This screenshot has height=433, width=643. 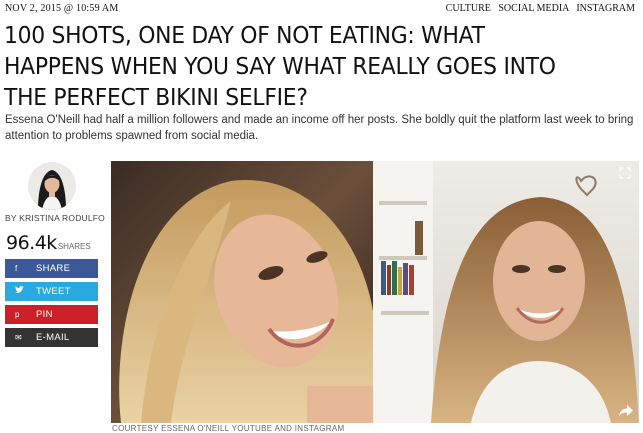 What do you see at coordinates (244, 35) in the screenshot?
I see `headline-line-1: 100 SHOTS, ONE DAY OF NOT EATING: WHAT` at bounding box center [244, 35].